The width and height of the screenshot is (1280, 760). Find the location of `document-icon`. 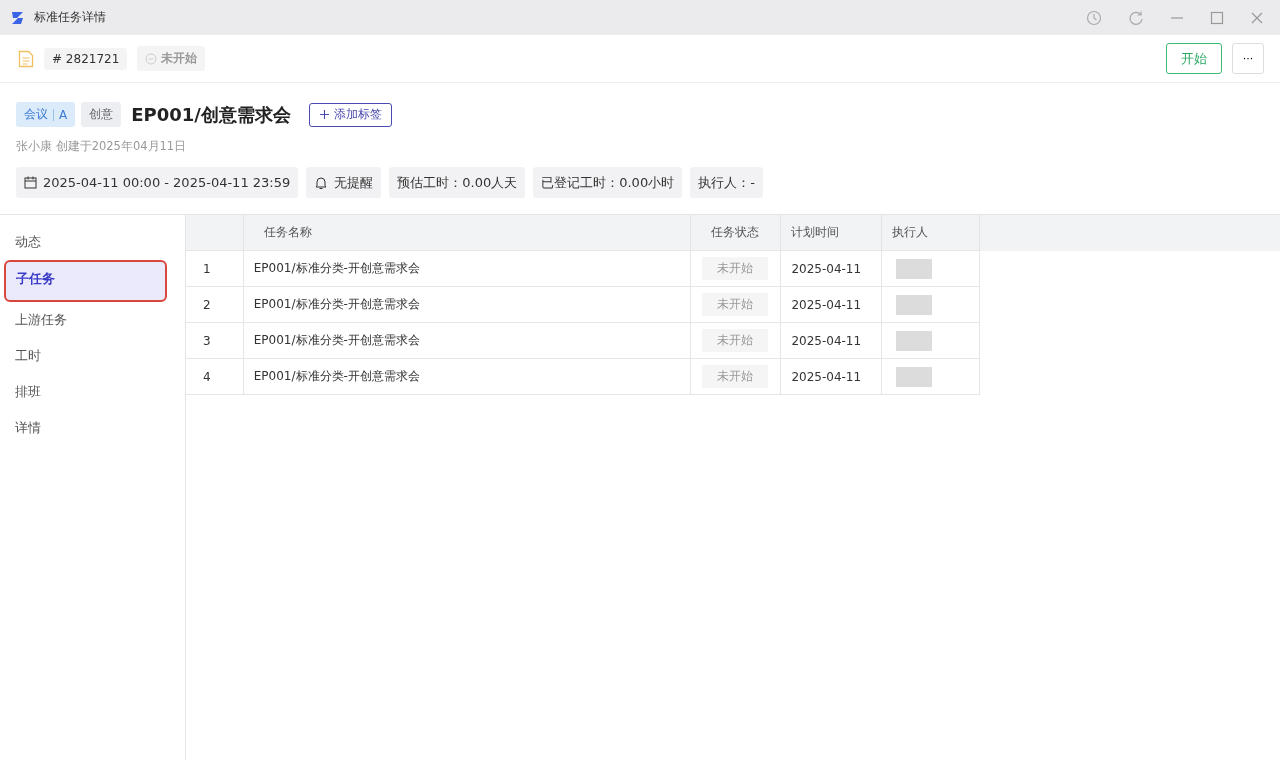

document-icon is located at coordinates (26, 58).